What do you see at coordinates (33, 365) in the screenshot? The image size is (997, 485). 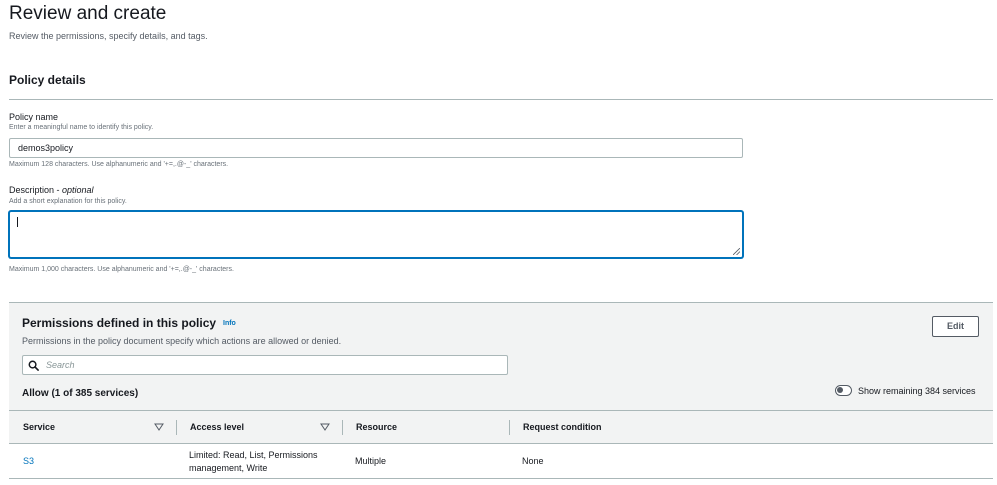 I see `search-icon` at bounding box center [33, 365].